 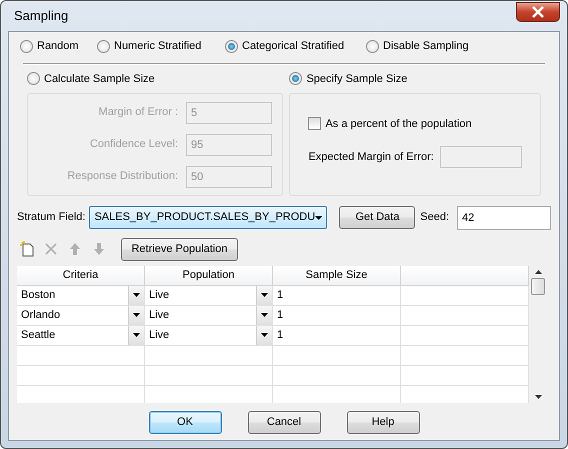 I want to click on window-title: Sampling, so click(x=40, y=16).